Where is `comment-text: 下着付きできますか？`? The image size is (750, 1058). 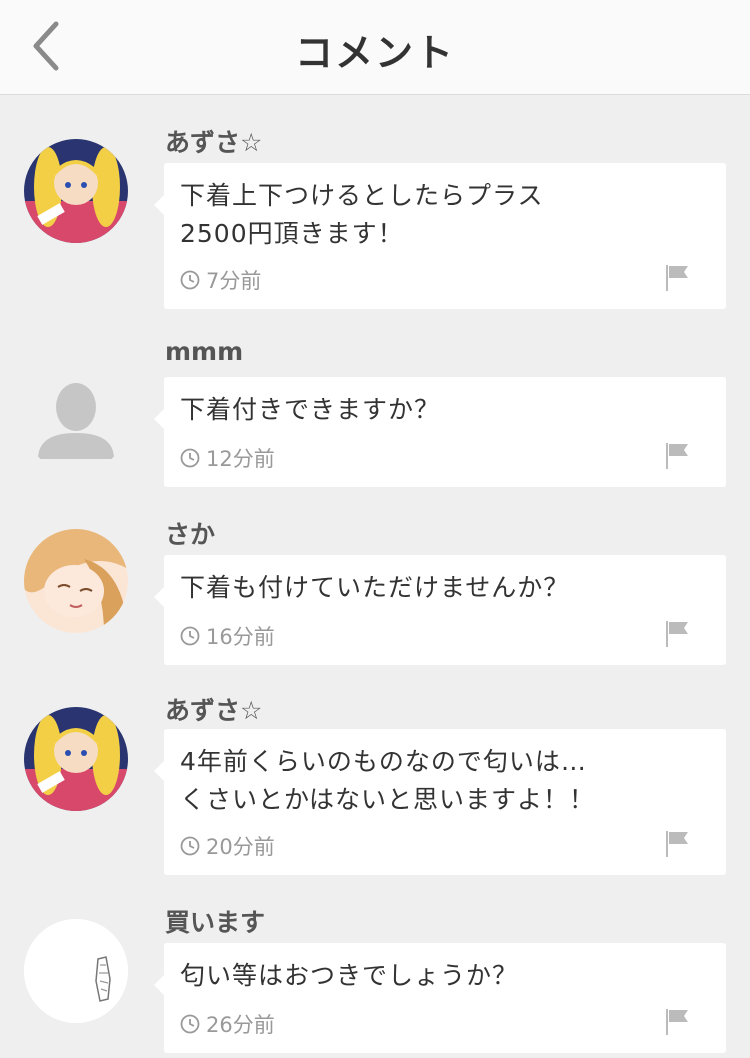 comment-text: 下着付きできますか？ is located at coordinates (310, 409).